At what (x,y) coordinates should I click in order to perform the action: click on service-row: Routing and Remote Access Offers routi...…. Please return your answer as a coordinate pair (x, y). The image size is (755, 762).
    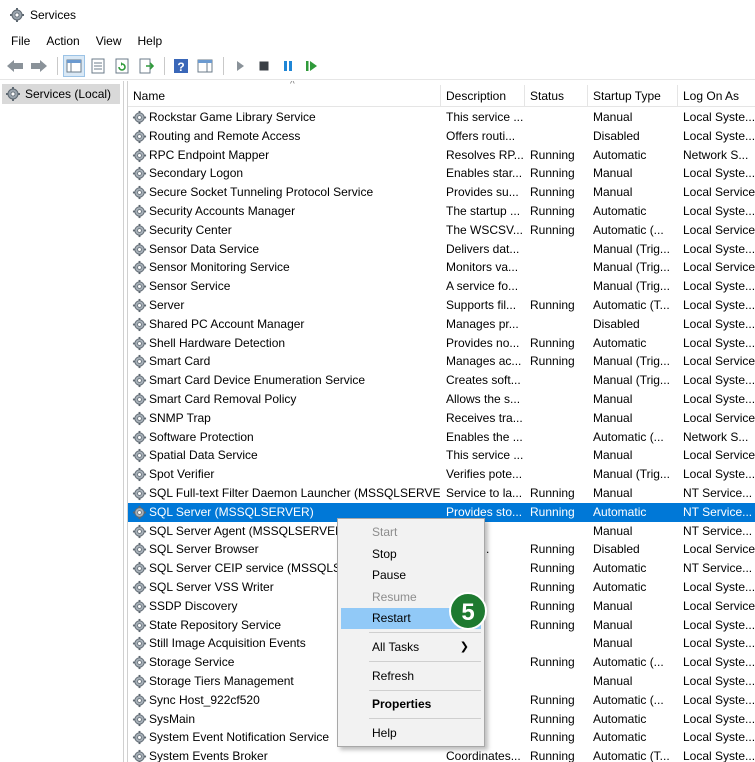
    Looking at the image, I should click on (441, 136).